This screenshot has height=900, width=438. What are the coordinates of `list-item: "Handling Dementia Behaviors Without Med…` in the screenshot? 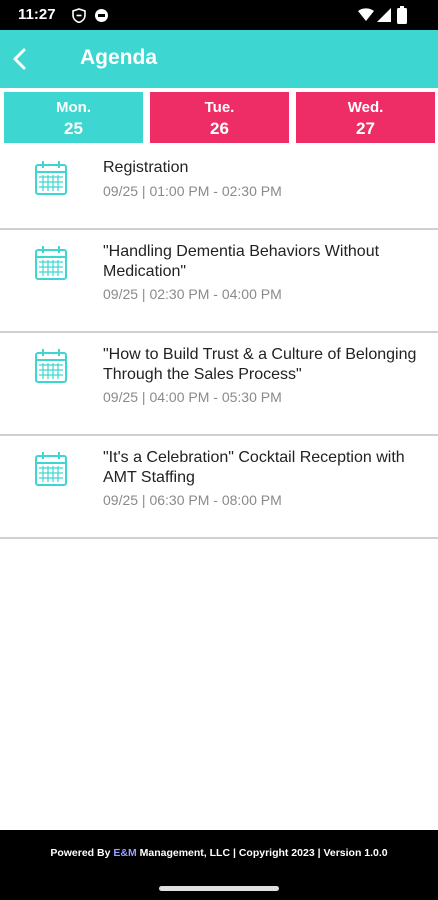 It's located at (219, 281).